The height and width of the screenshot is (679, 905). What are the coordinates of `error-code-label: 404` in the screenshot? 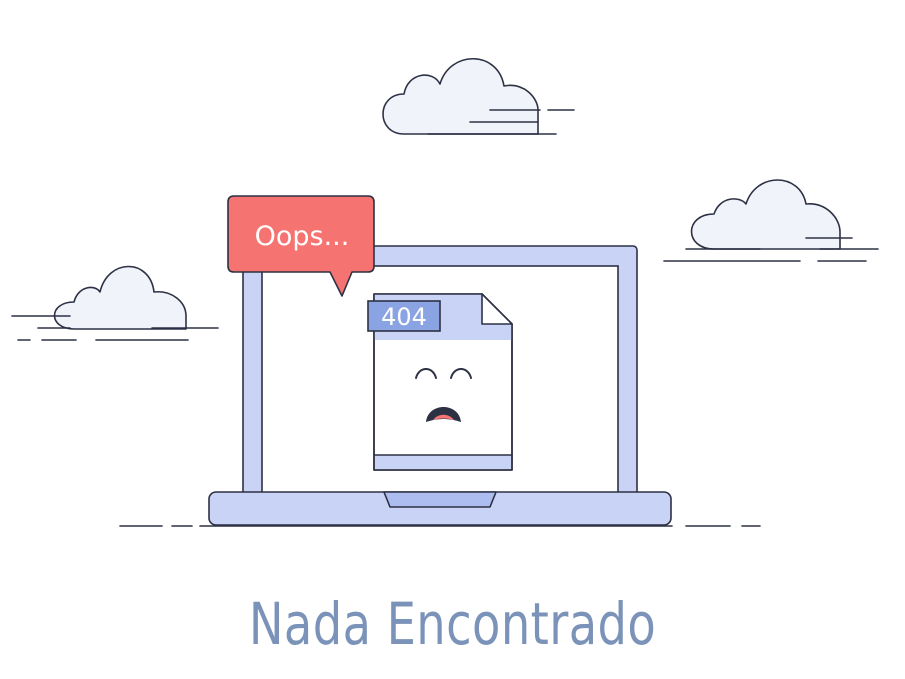 It's located at (404, 317).